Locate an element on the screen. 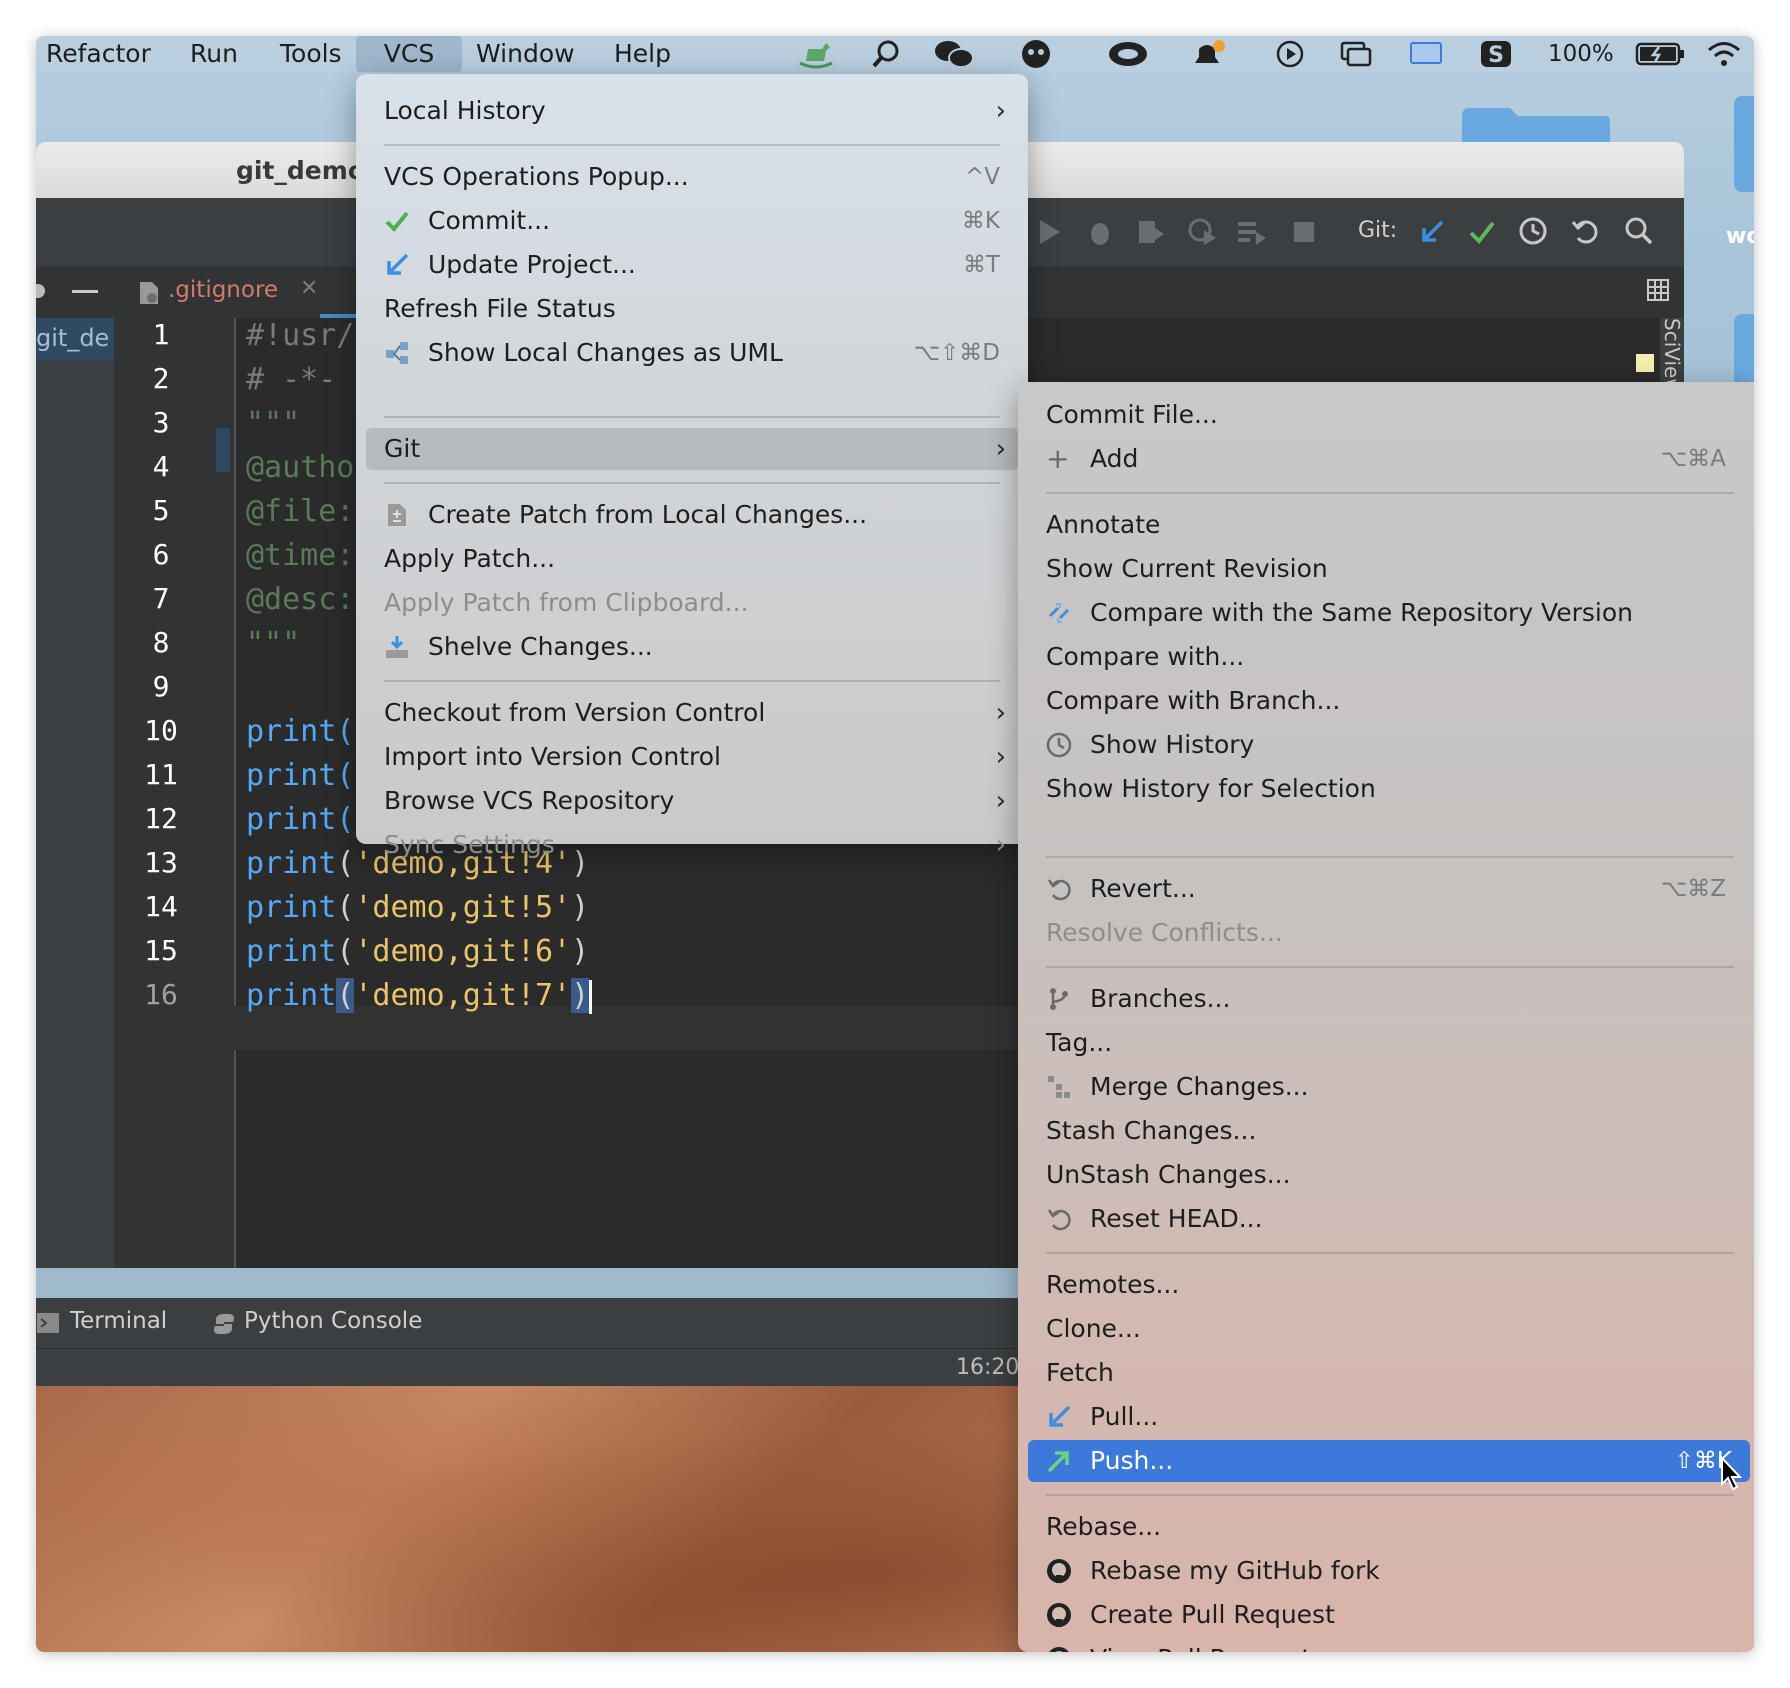 This screenshot has width=1790, height=1688. face-icon is located at coordinates (1036, 54).